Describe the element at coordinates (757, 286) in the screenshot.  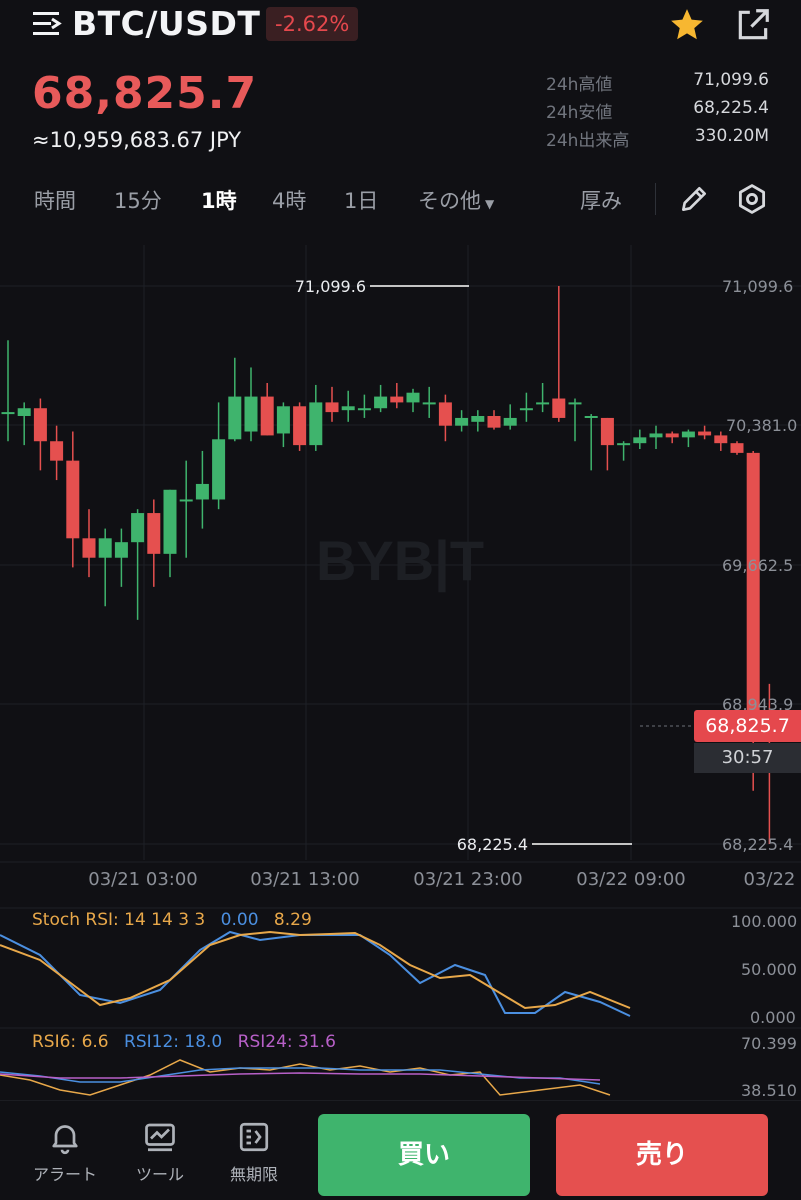
I see `y-tick: 71,099.6` at that location.